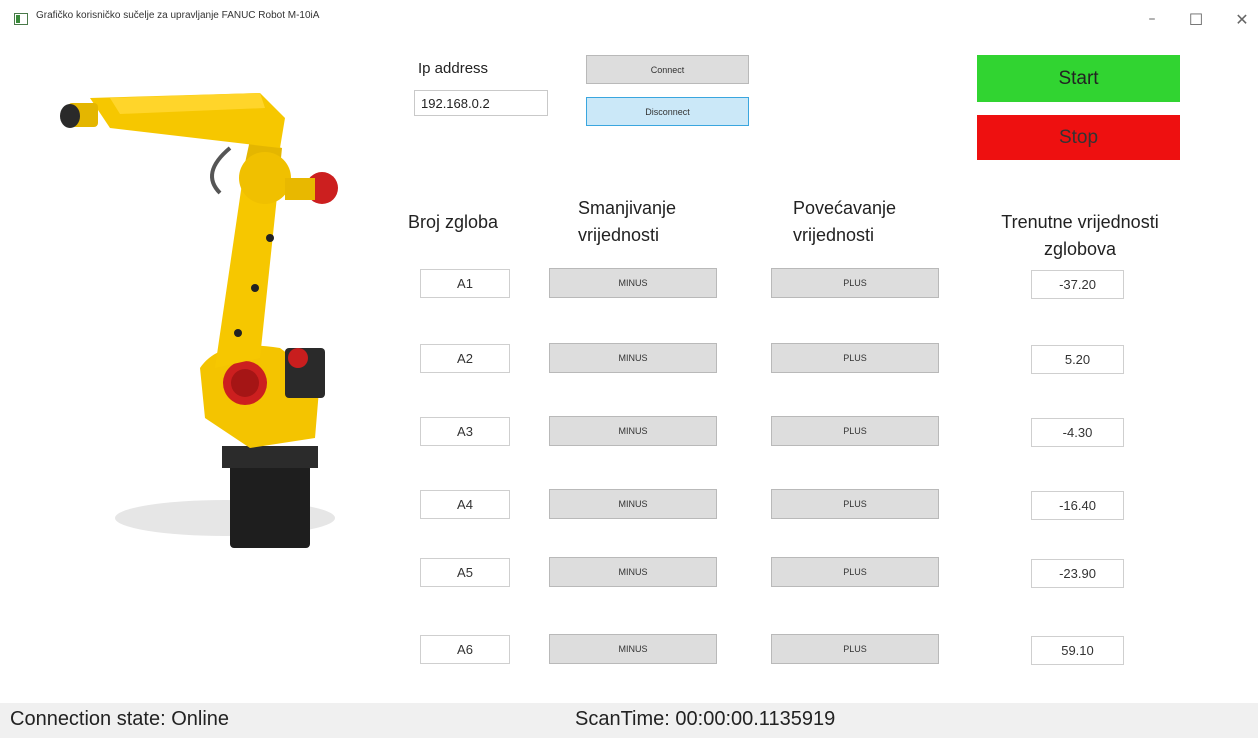 The image size is (1258, 738). What do you see at coordinates (627, 208) in the screenshot?
I see `decrease-header-line1: Smanjivanje` at bounding box center [627, 208].